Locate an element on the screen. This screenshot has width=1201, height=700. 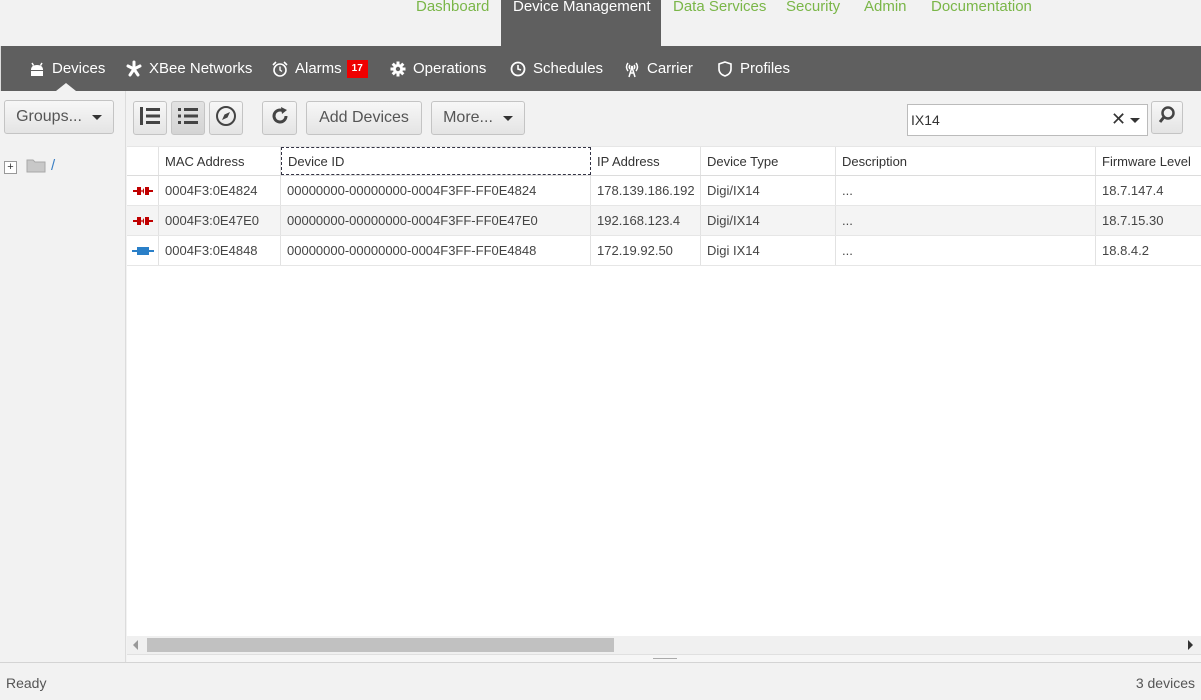
search-input: IX14 ✕ is located at coordinates (1027, 120).